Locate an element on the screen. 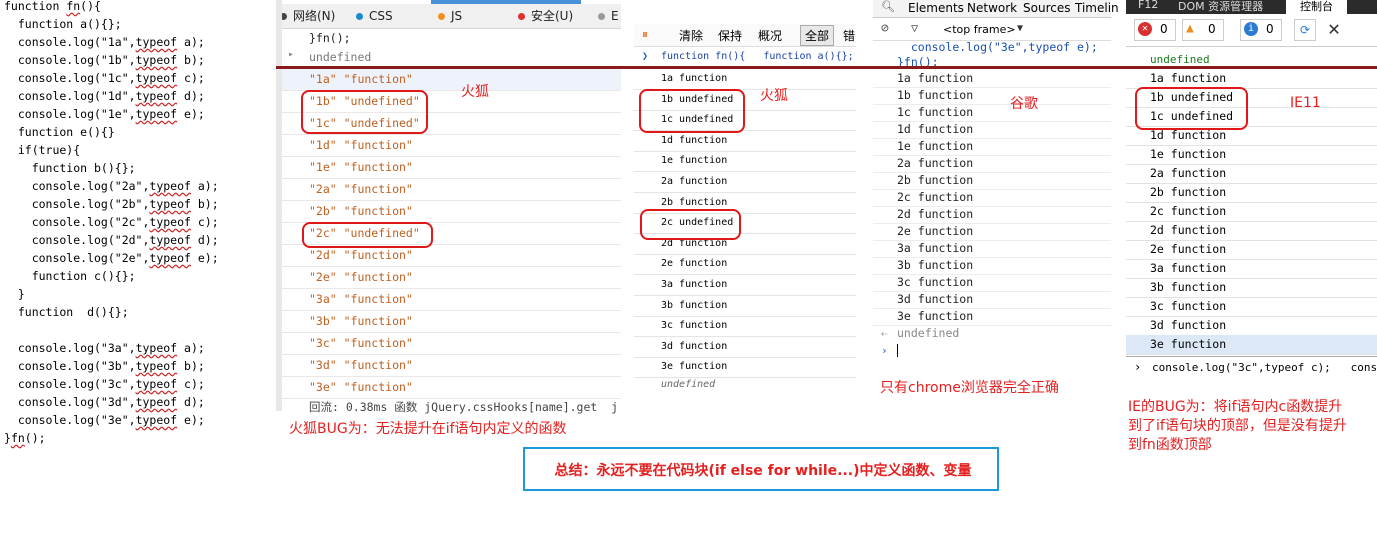 The width and height of the screenshot is (1377, 535). console-row-text: 3e function is located at coordinates (935, 316).